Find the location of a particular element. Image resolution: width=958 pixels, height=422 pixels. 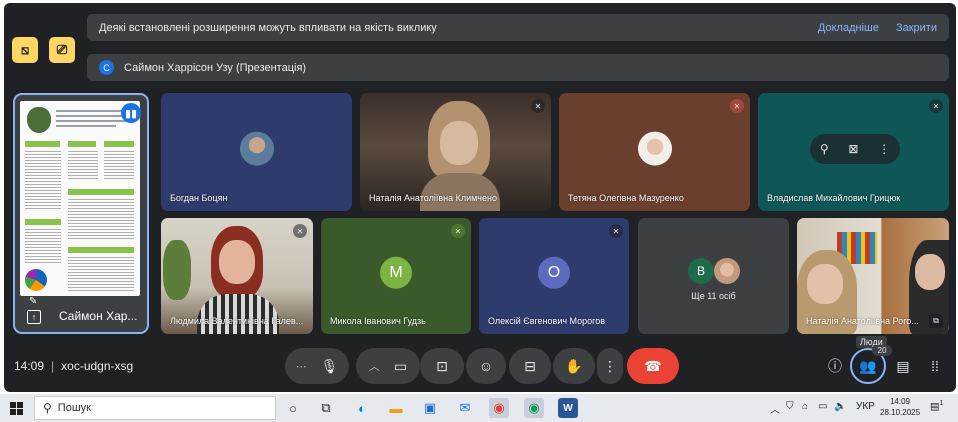

emoji-icon: ☺ is located at coordinates (486, 366).